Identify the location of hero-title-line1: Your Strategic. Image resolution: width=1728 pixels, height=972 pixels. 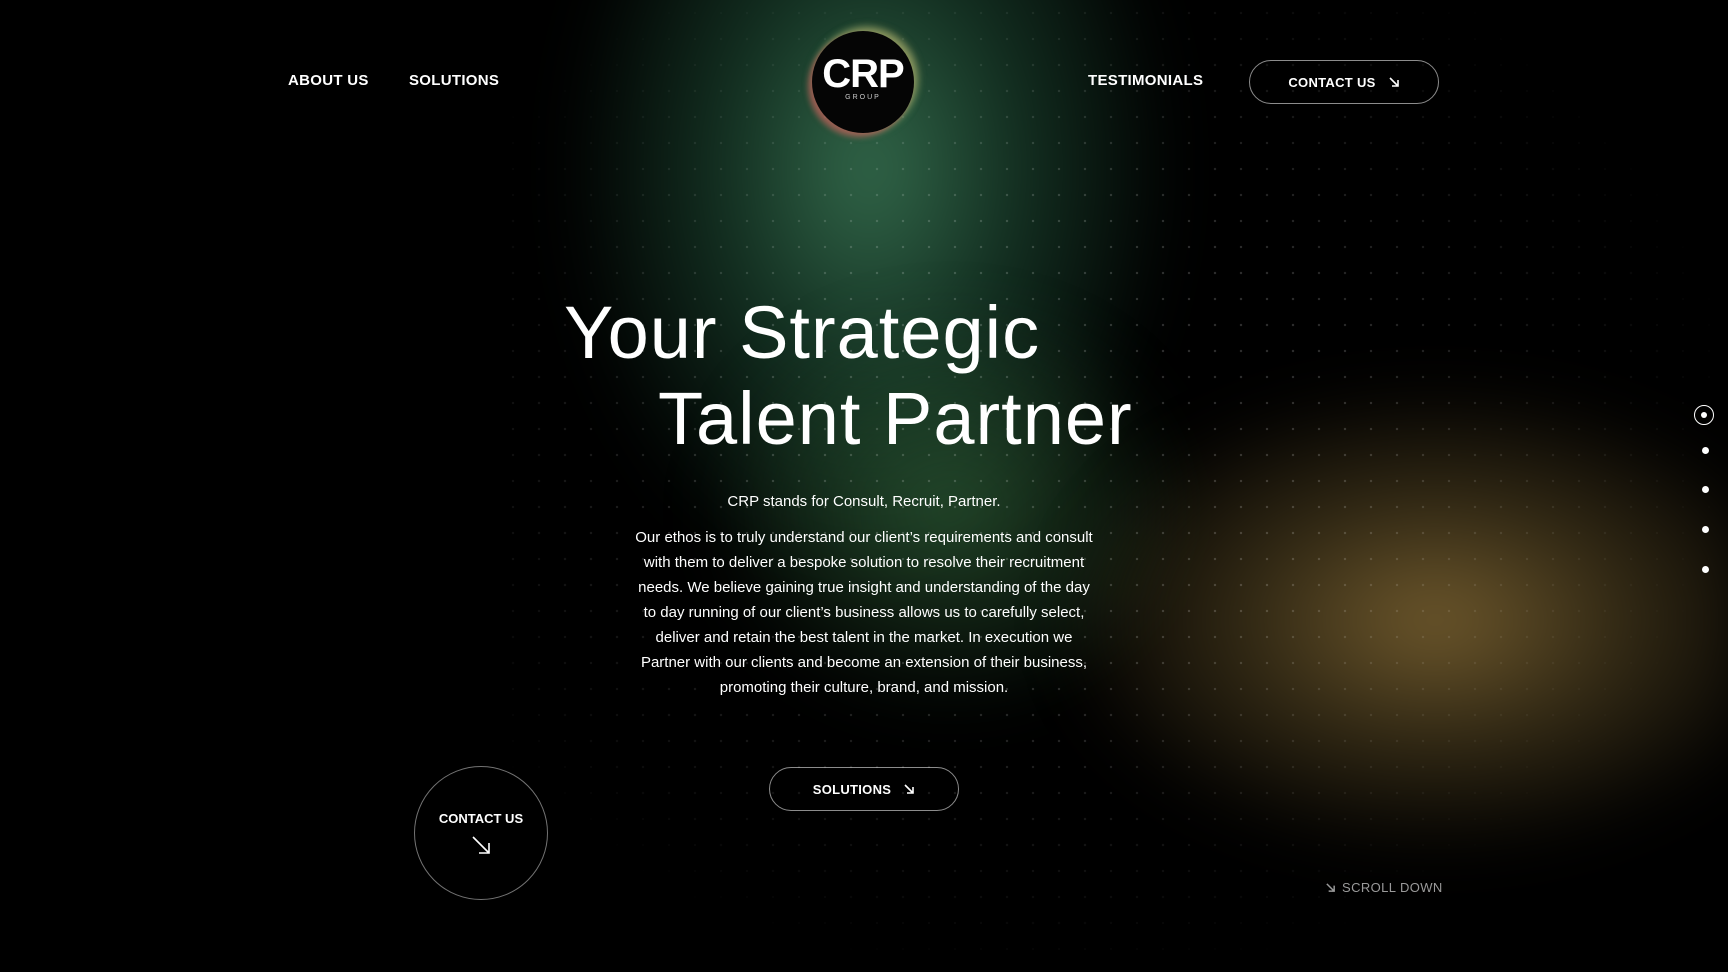
(802, 332).